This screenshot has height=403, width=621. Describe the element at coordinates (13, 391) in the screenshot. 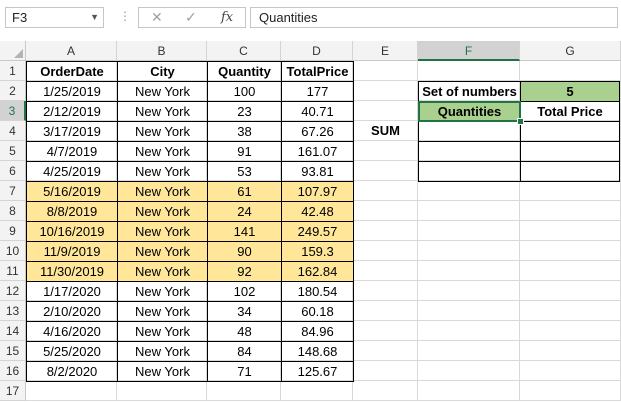

I see `row-header-17: 17` at that location.